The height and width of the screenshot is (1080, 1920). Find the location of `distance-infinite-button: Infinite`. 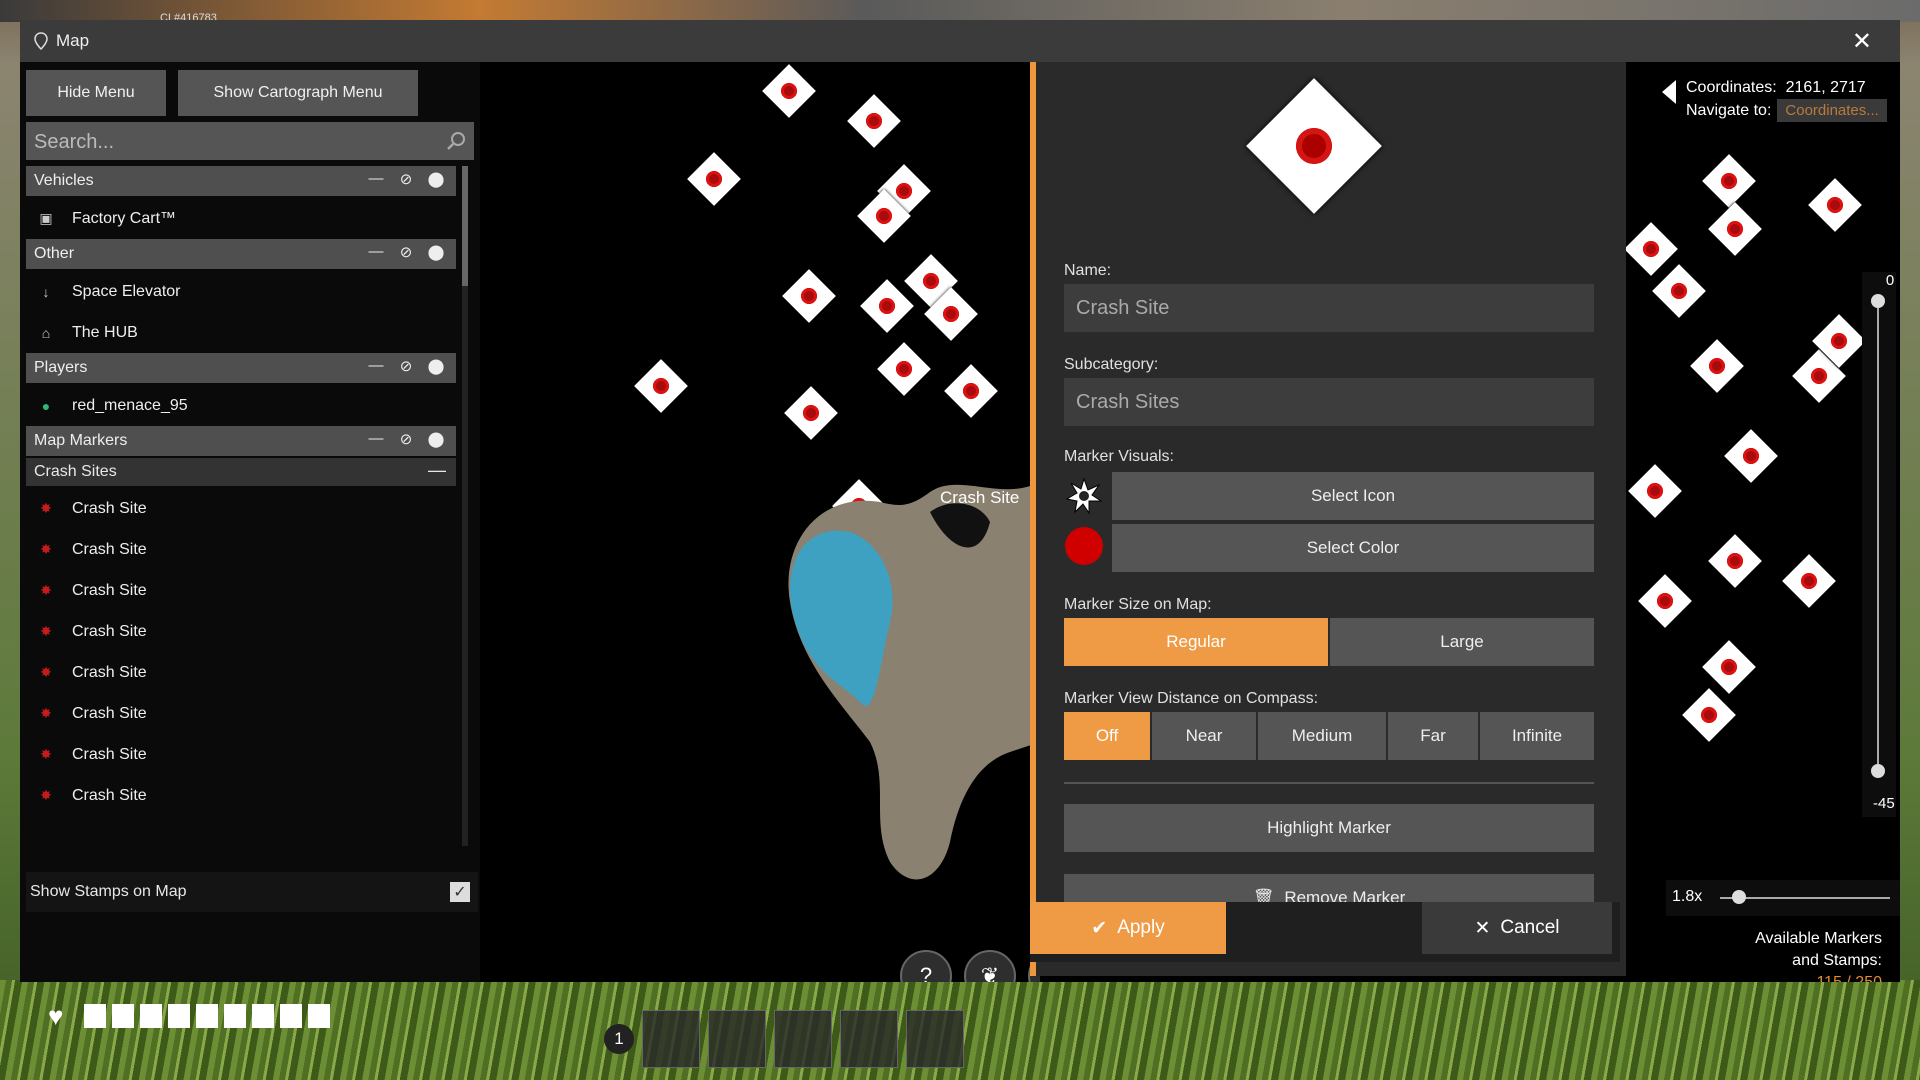

distance-infinite-button: Infinite is located at coordinates (1537, 736).